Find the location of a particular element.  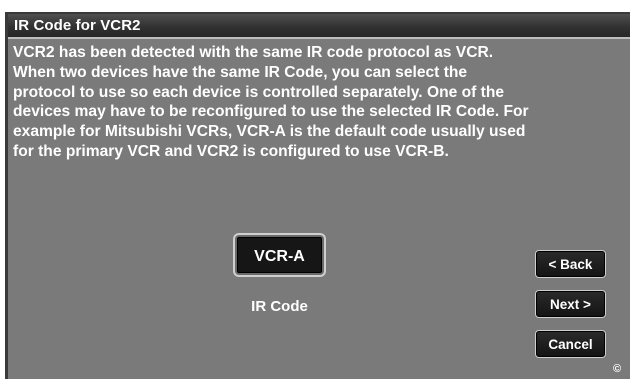

copyright-icon: © is located at coordinates (617, 369).